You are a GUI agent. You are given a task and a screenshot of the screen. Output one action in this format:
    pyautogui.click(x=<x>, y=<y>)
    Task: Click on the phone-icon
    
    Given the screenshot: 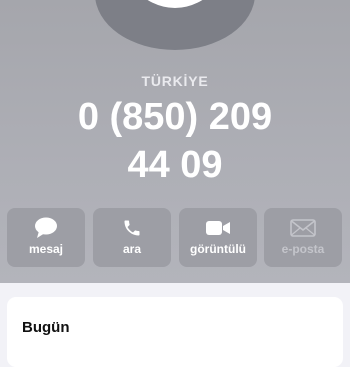 What is the action you would take?
    pyautogui.click(x=132, y=228)
    